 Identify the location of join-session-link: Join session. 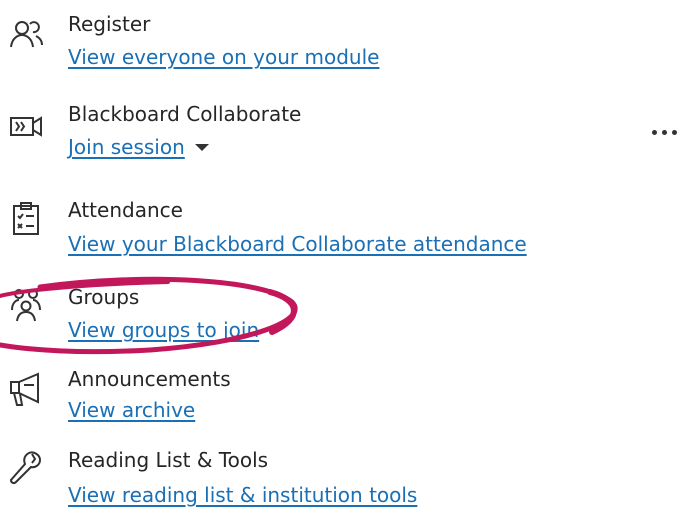
(138, 147).